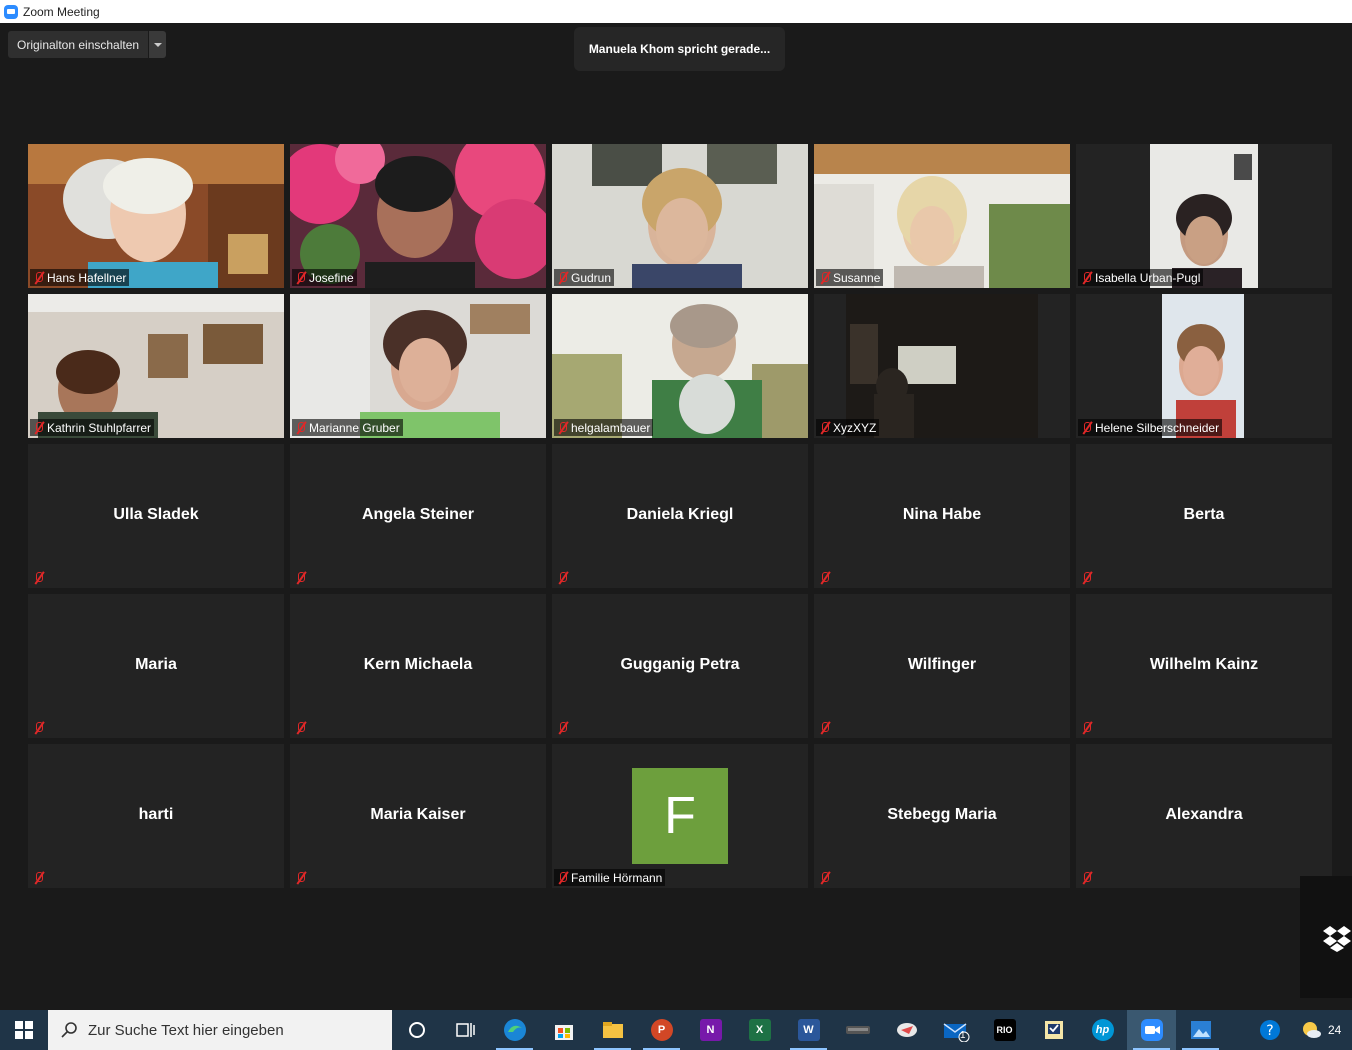 The height and width of the screenshot is (1050, 1352). Describe the element at coordinates (942, 816) in the screenshot. I see `participant-tile: Stebegg Maria` at that location.